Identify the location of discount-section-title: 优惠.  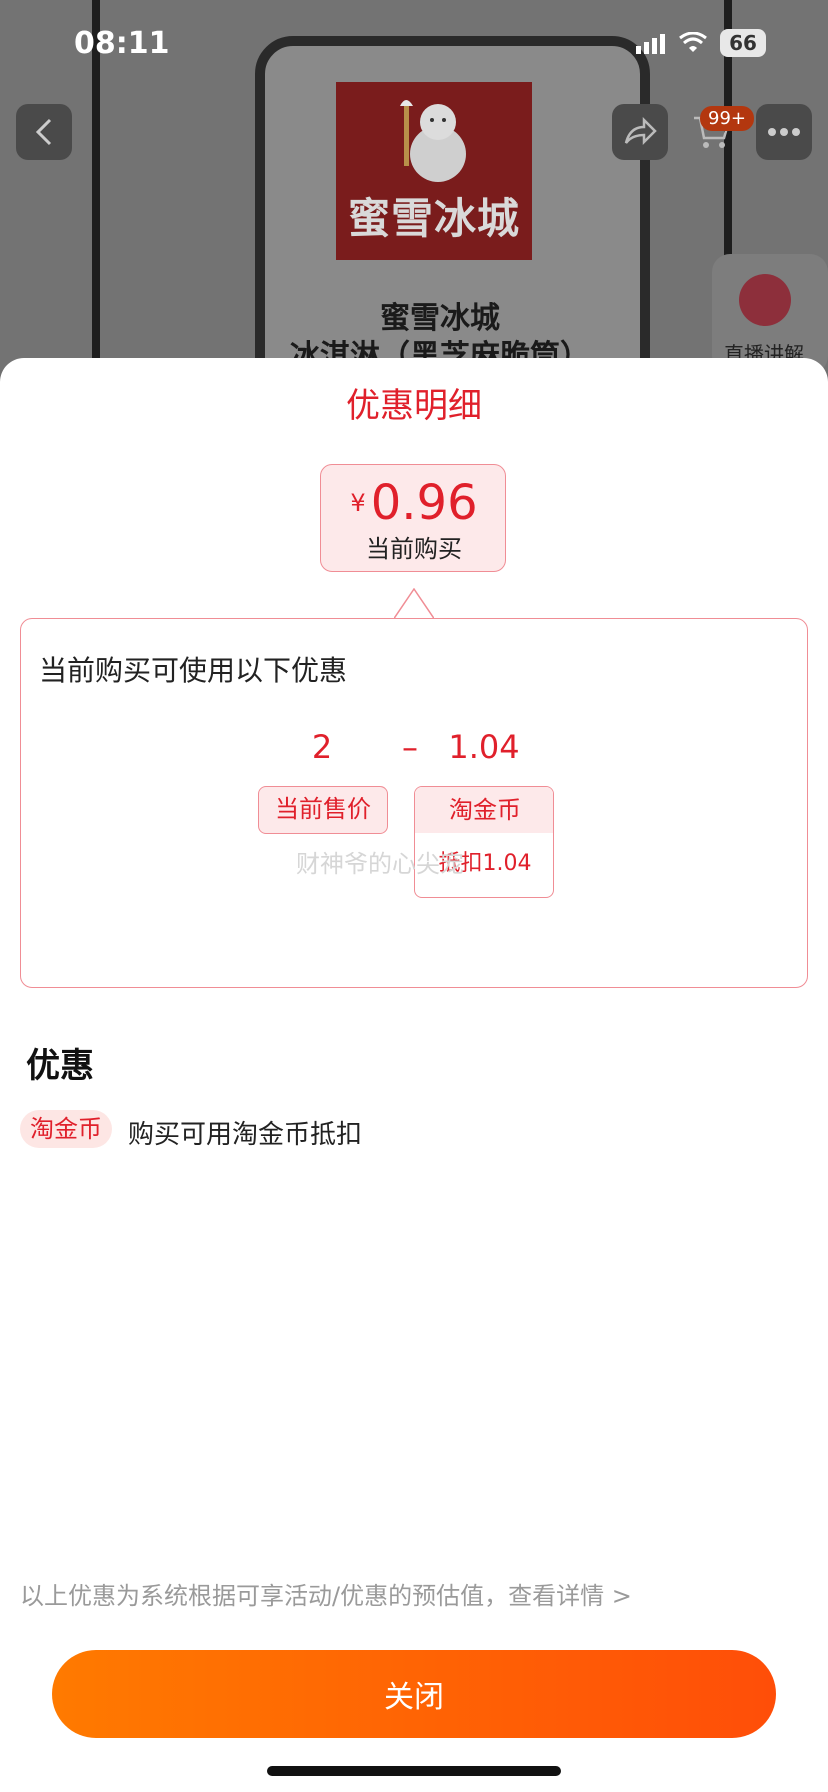
(60, 1066).